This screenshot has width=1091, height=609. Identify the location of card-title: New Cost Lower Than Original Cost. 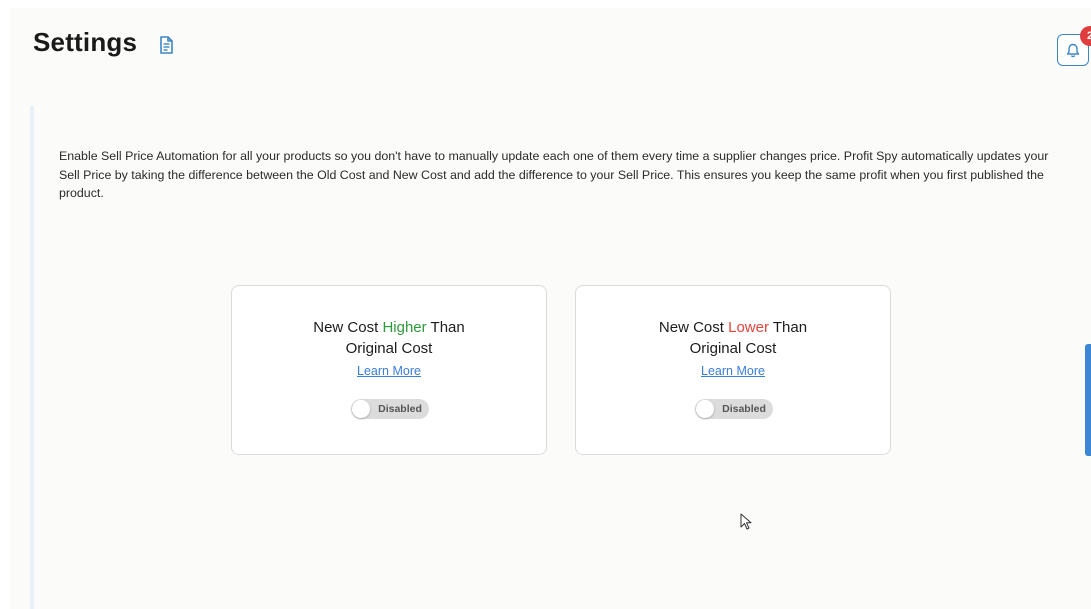
(733, 338).